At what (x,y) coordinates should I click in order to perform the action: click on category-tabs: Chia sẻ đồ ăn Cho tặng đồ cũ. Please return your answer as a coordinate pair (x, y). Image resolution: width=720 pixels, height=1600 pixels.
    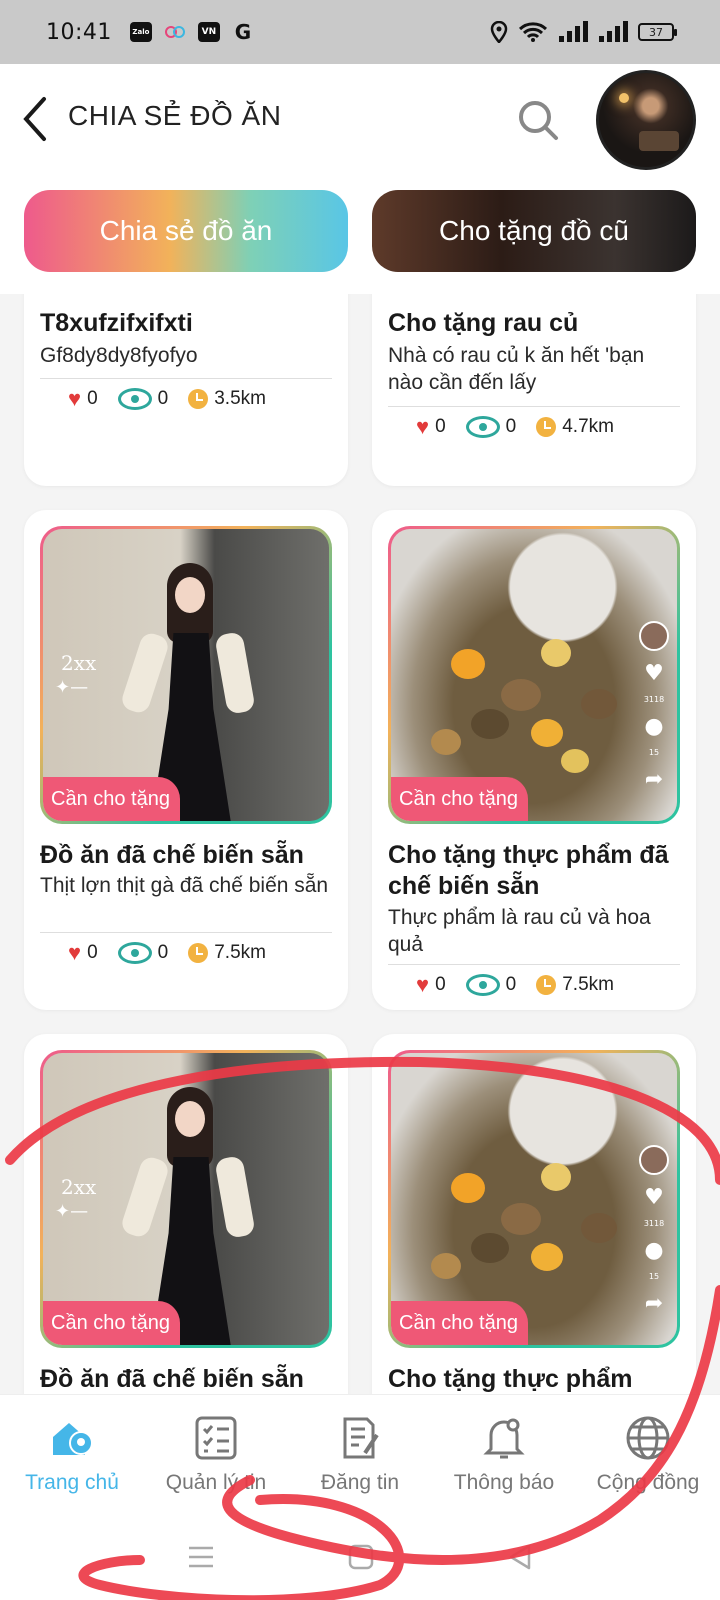
    Looking at the image, I should click on (360, 239).